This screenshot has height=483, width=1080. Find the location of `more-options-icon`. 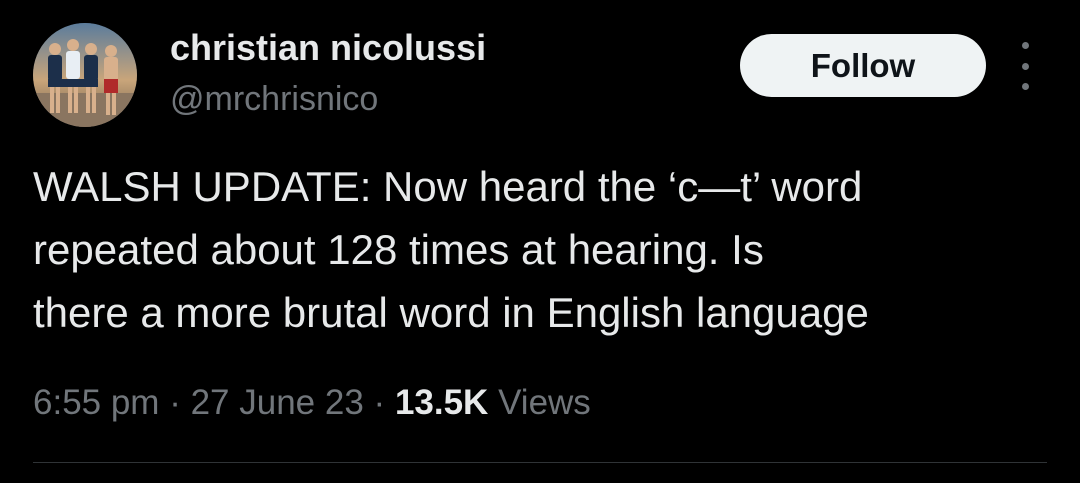

more-options-icon is located at coordinates (1025, 66).